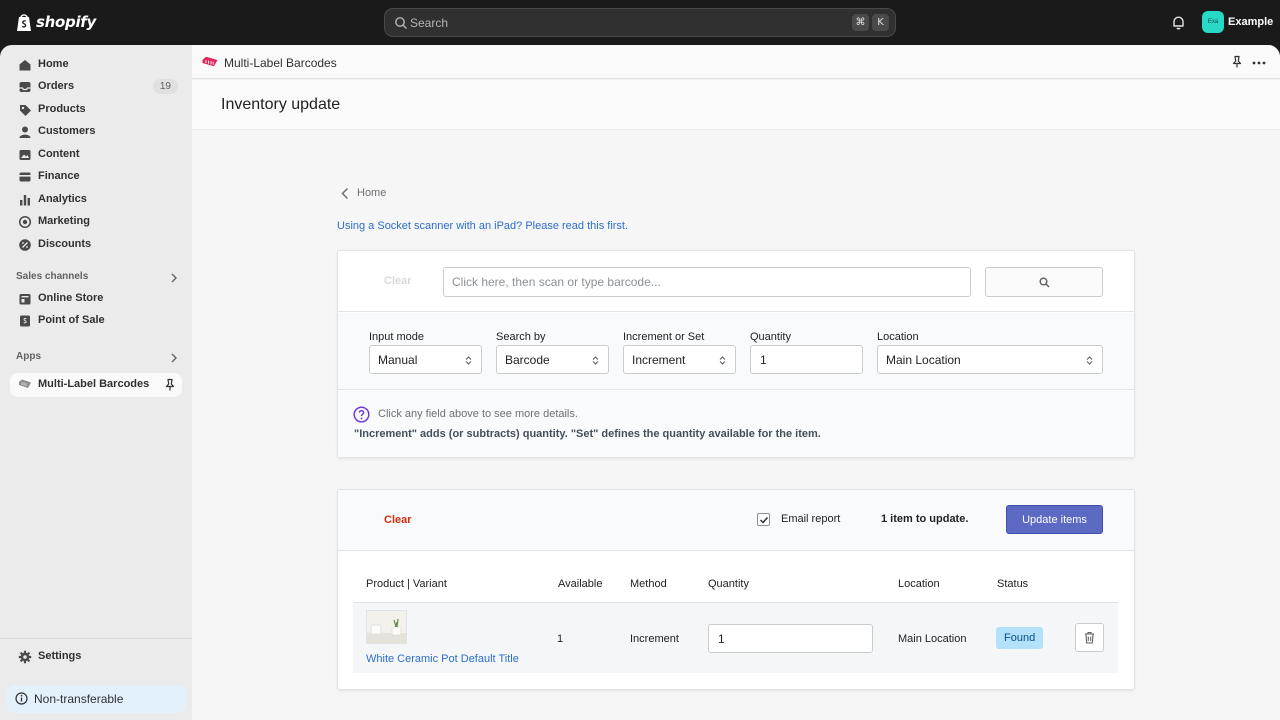 The height and width of the screenshot is (720, 1280). Describe the element at coordinates (59, 154) in the screenshot. I see `sidebar-item-label: Content` at that location.